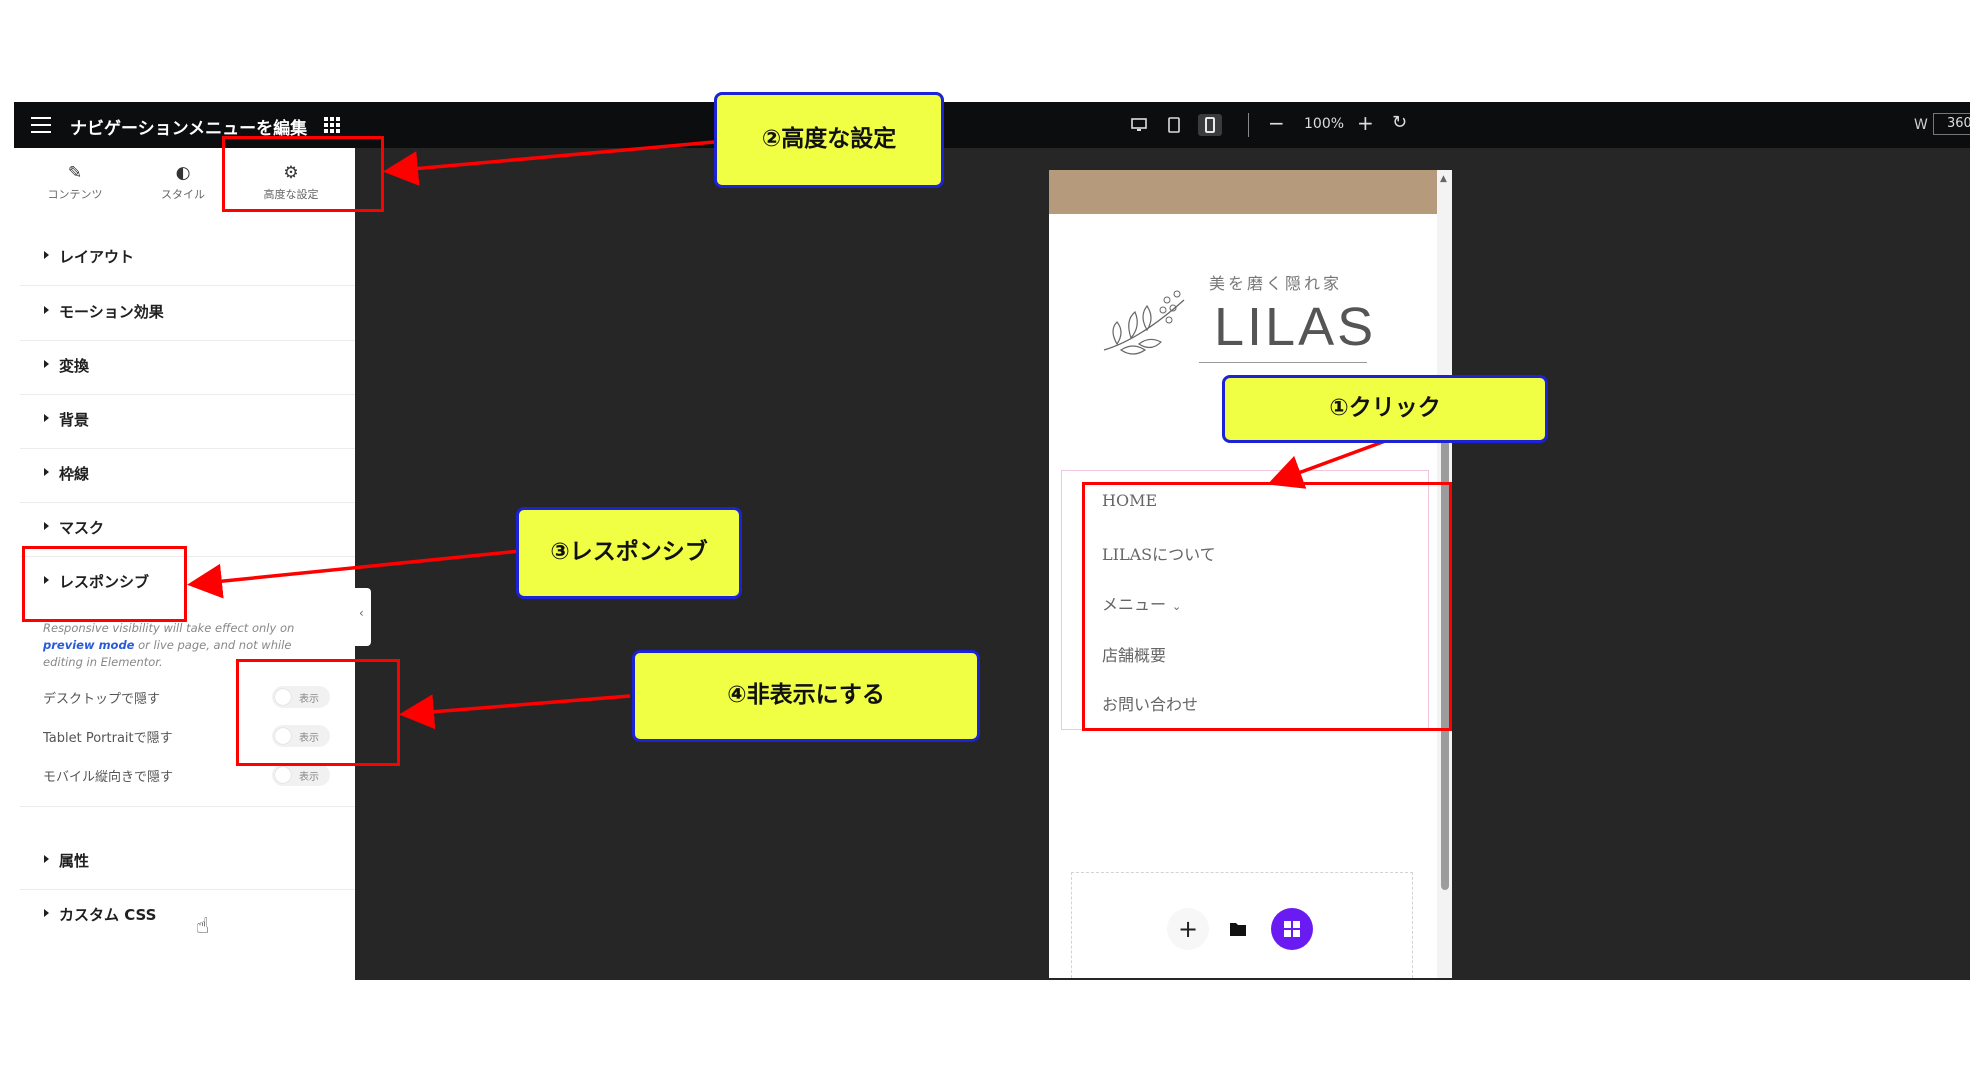  I want to click on section-custom-css: カスタム CSS, so click(187, 925).